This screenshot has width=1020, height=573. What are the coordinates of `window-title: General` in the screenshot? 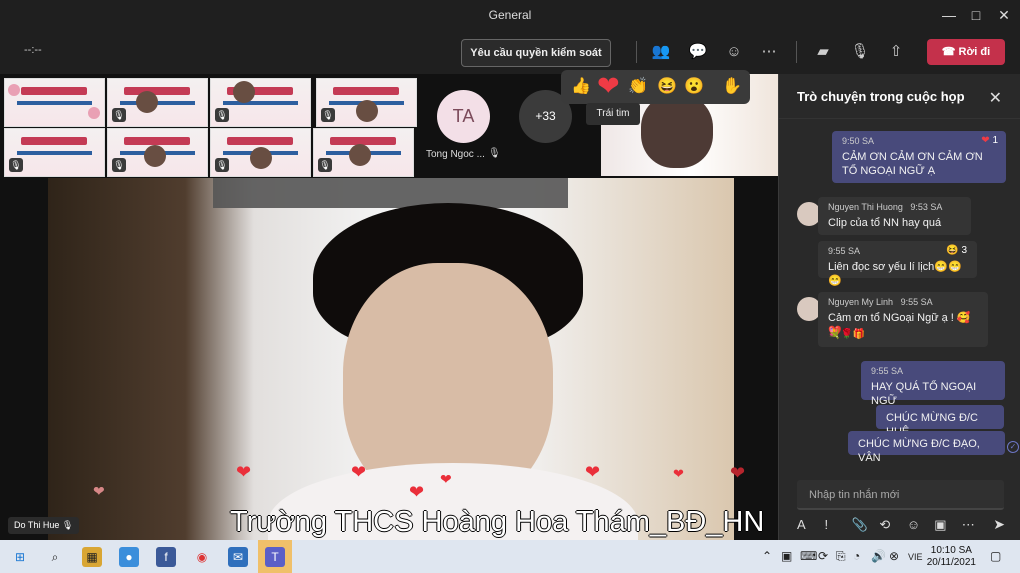 It's located at (510, 15).